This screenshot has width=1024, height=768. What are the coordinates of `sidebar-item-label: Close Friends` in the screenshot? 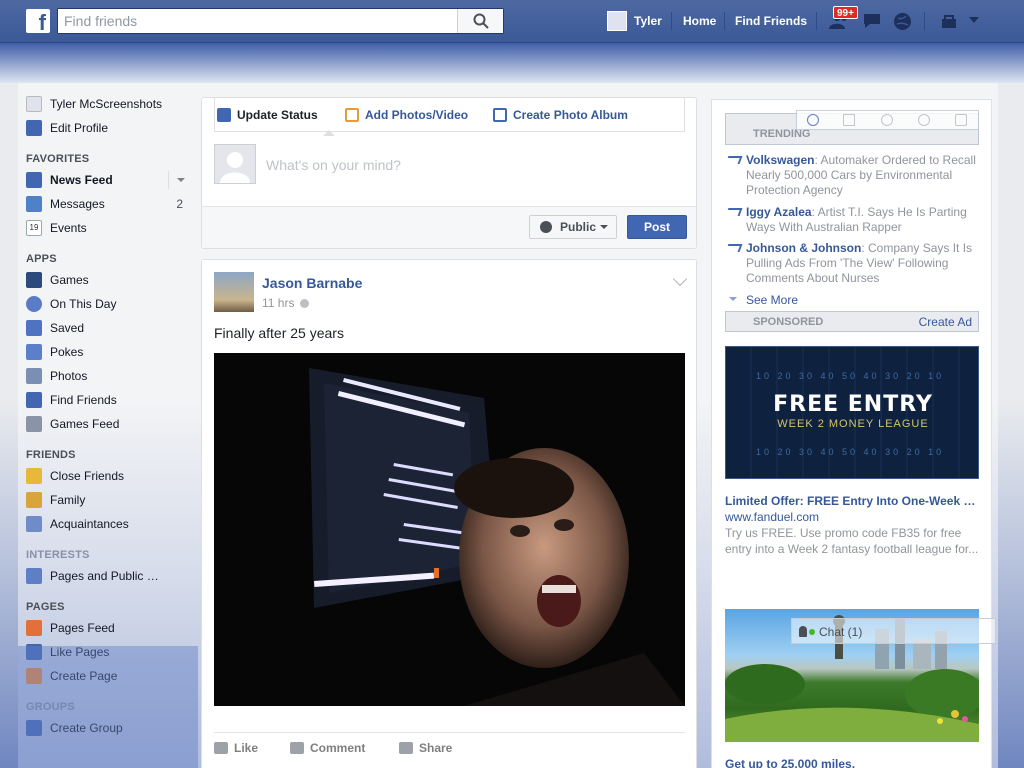 It's located at (87, 476).